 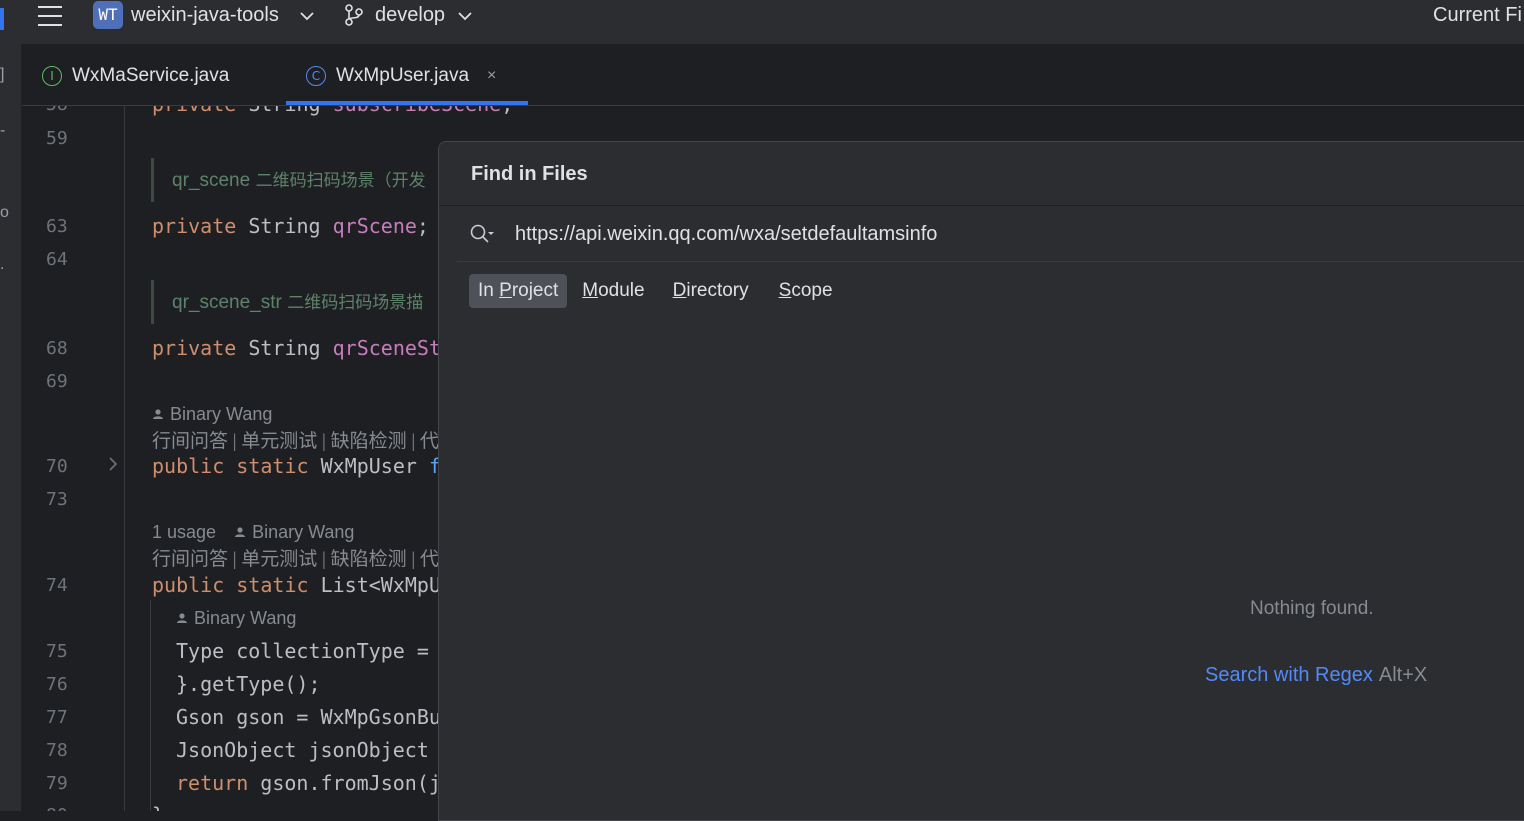 I want to click on regex-hint: Search with Regex Alt+X, so click(x=1316, y=675).